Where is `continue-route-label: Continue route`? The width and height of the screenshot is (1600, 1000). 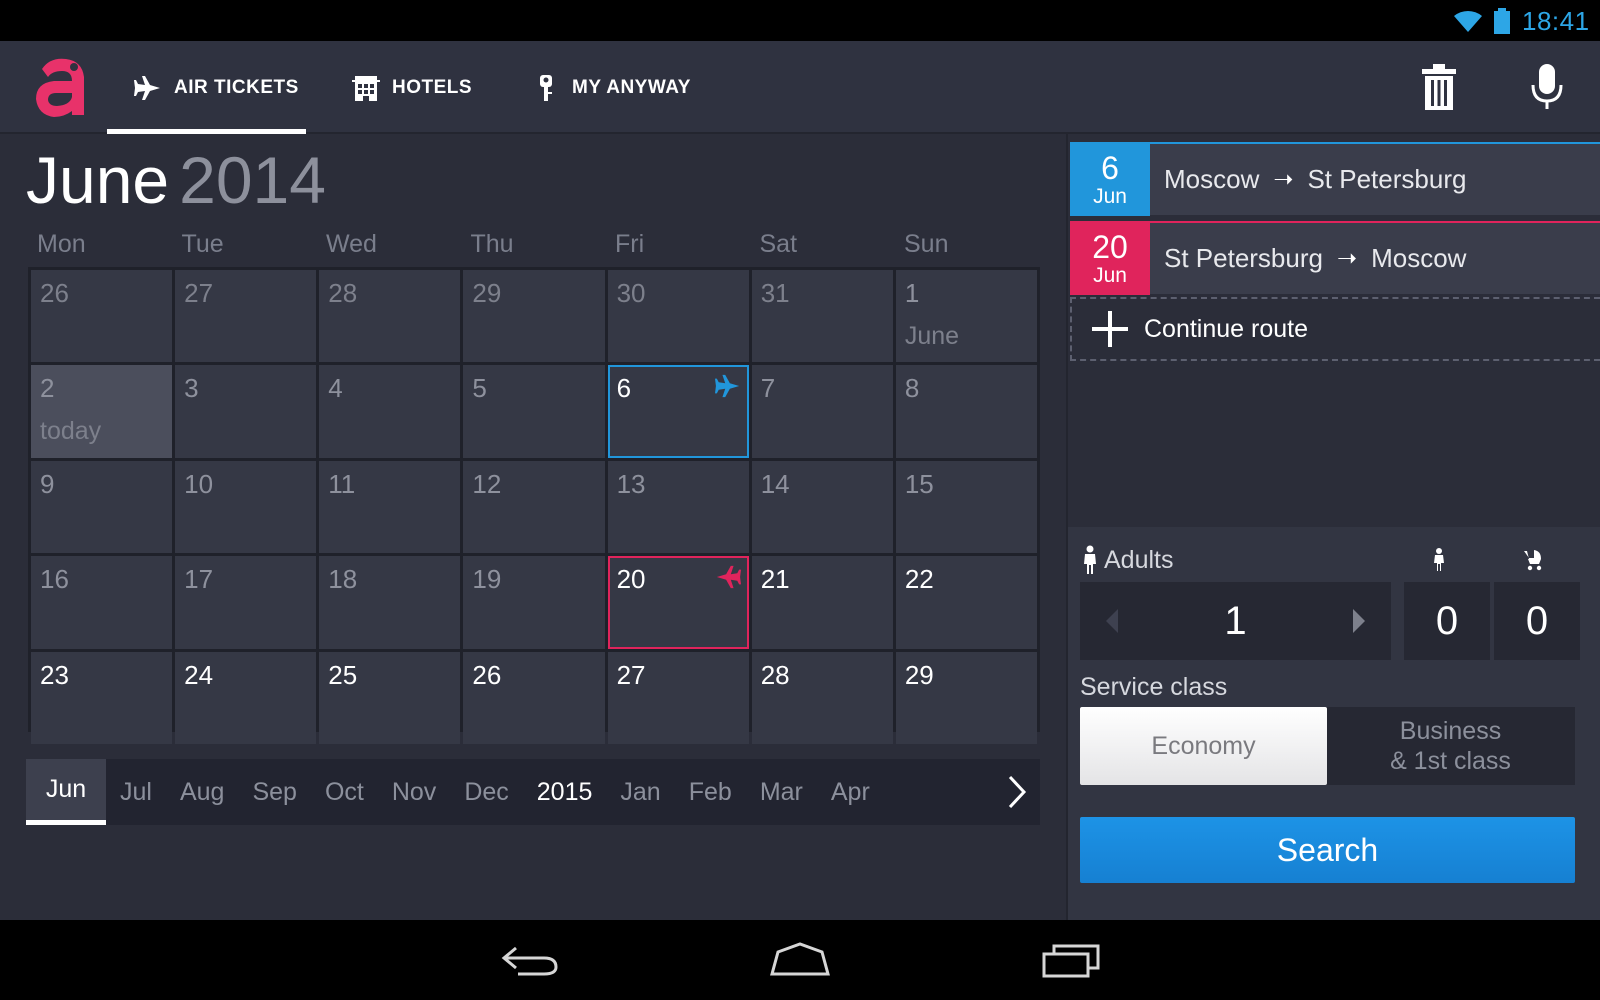 continue-route-label: Continue route is located at coordinates (1226, 328).